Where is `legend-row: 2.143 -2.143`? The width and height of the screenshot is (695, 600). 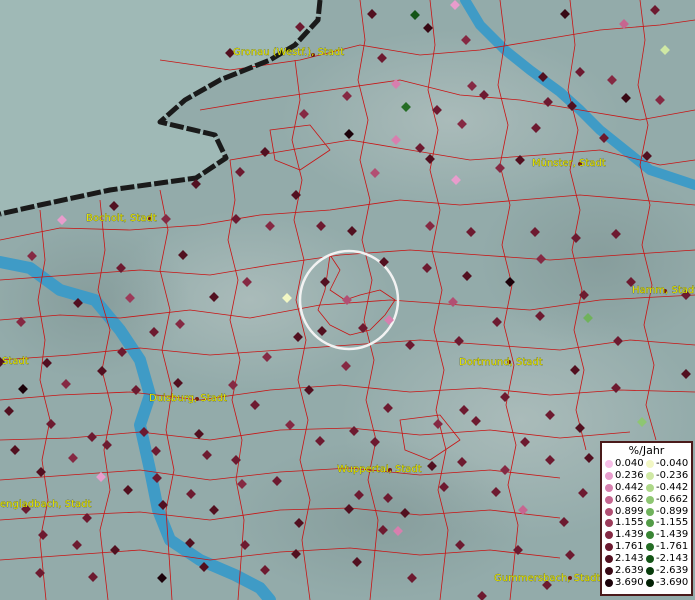 legend-row: 2.143 -2.143 is located at coordinates (646, 559).